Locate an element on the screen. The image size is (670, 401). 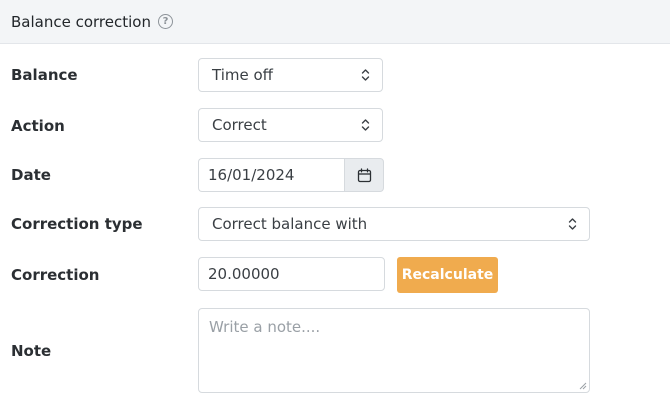
balance-select-value: Time off is located at coordinates (242, 75).